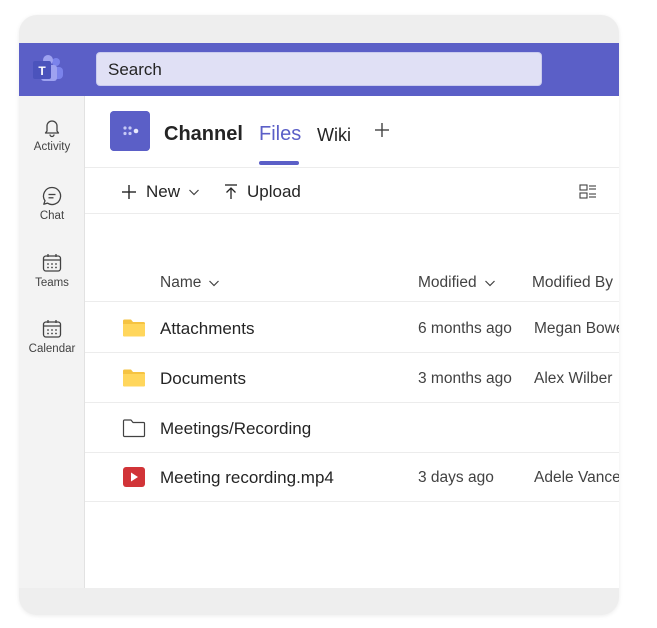 Image resolution: width=657 pixels, height=628 pixels. What do you see at coordinates (352, 428) in the screenshot?
I see `table-row: Meetings/Recording` at bounding box center [352, 428].